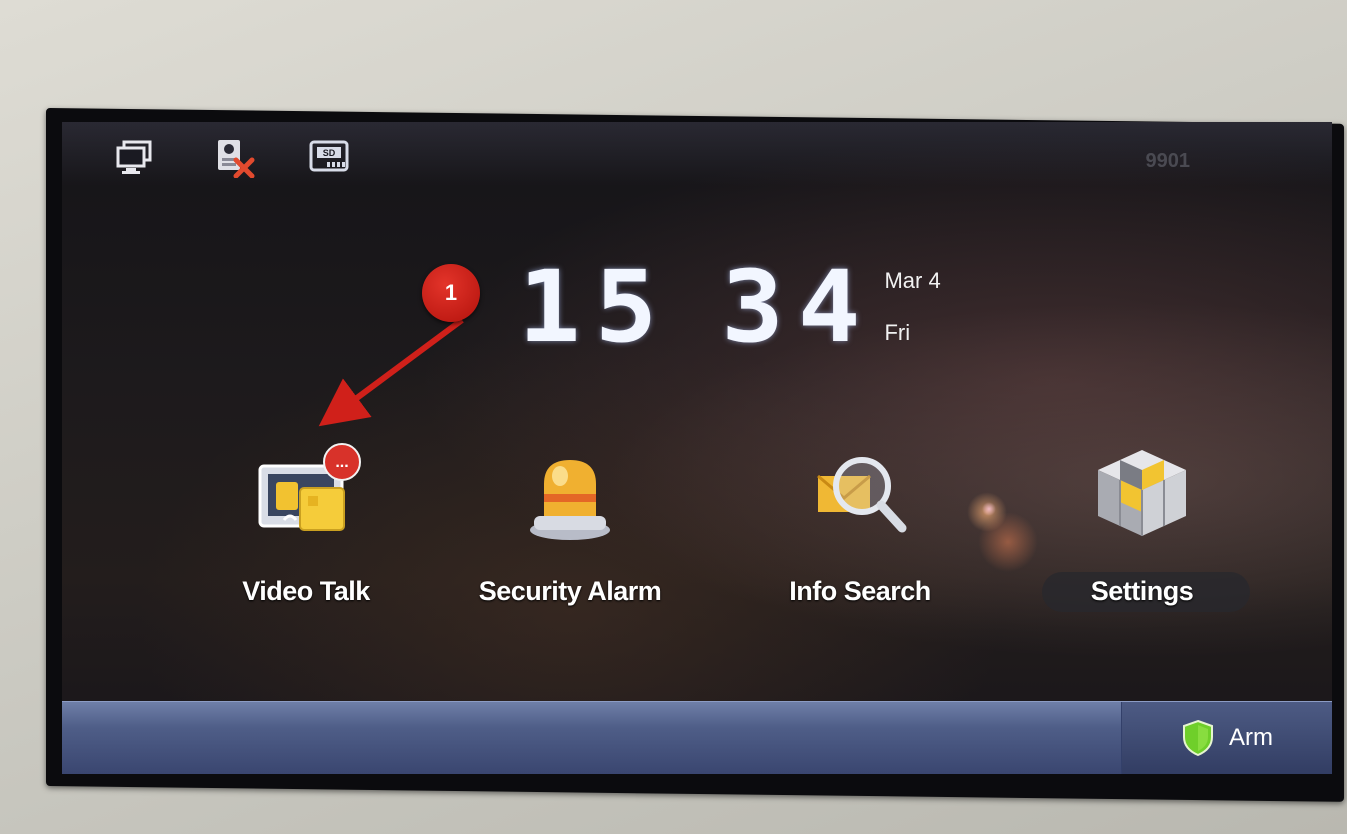  Describe the element at coordinates (570, 500) in the screenshot. I see `alarm-light-icon` at that location.